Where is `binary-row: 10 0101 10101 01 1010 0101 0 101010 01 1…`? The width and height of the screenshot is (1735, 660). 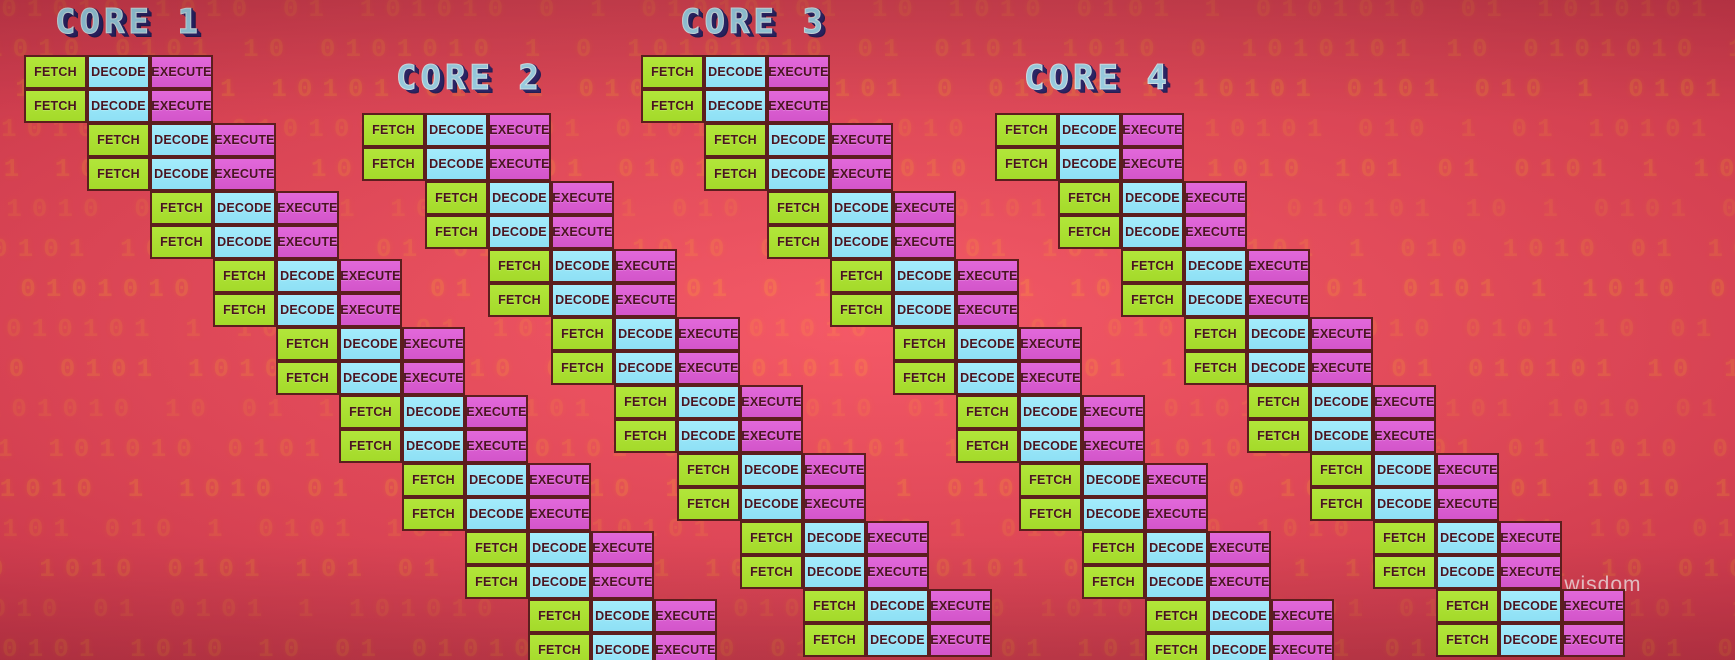
binary-row: 10 0101 10101 01 1010 0101 0 101010 01 1… is located at coordinates (867, 369).